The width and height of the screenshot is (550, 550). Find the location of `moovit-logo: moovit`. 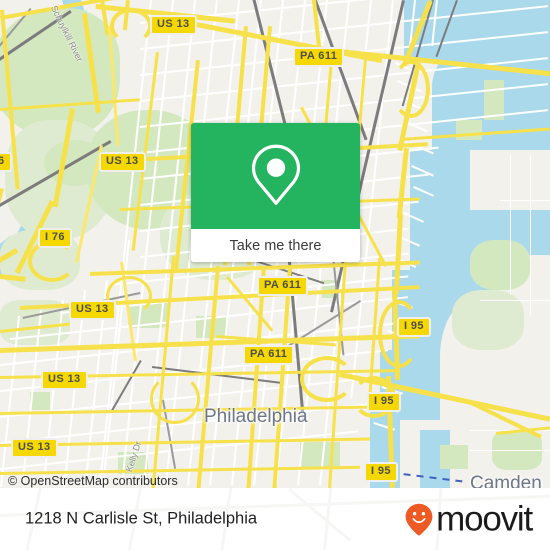

moovit-logo: moovit is located at coordinates (468, 519).